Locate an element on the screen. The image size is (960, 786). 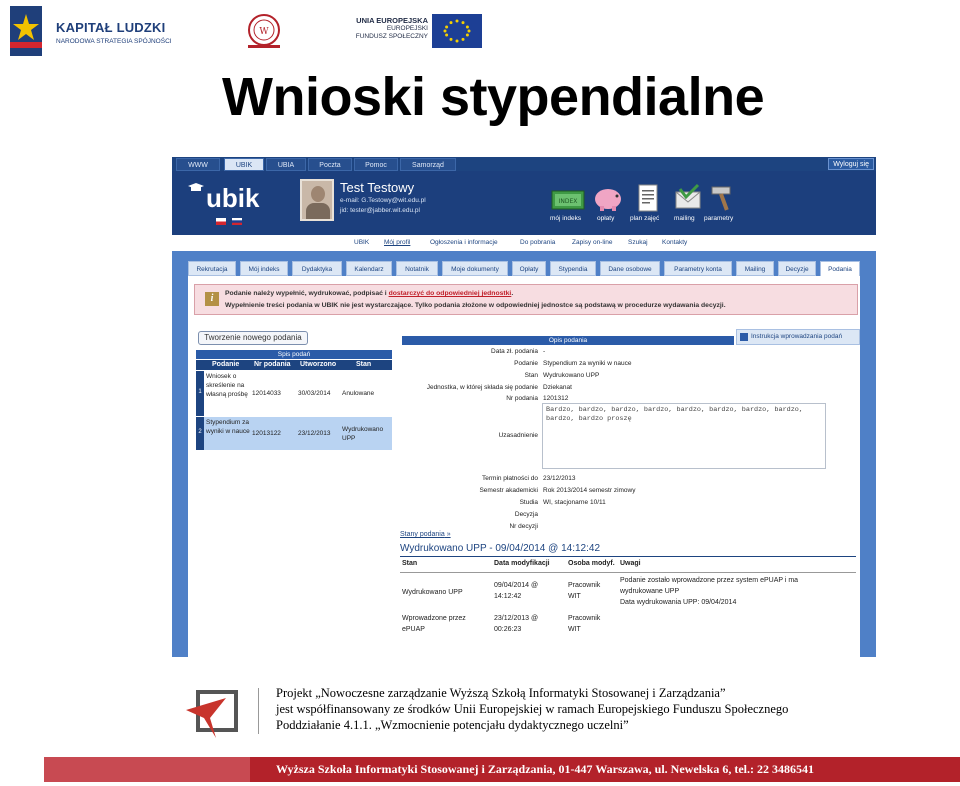
tab-podania: Podania is located at coordinates (840, 269).